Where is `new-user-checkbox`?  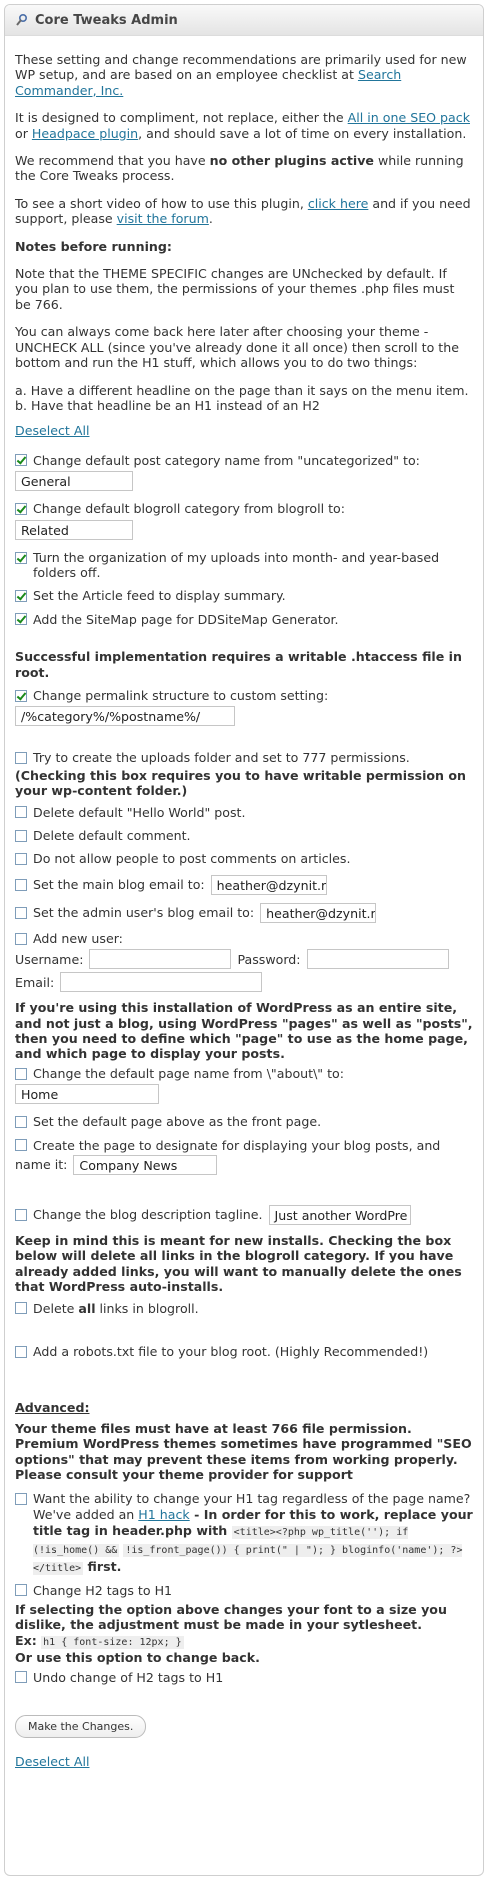 new-user-checkbox is located at coordinates (21, 938).